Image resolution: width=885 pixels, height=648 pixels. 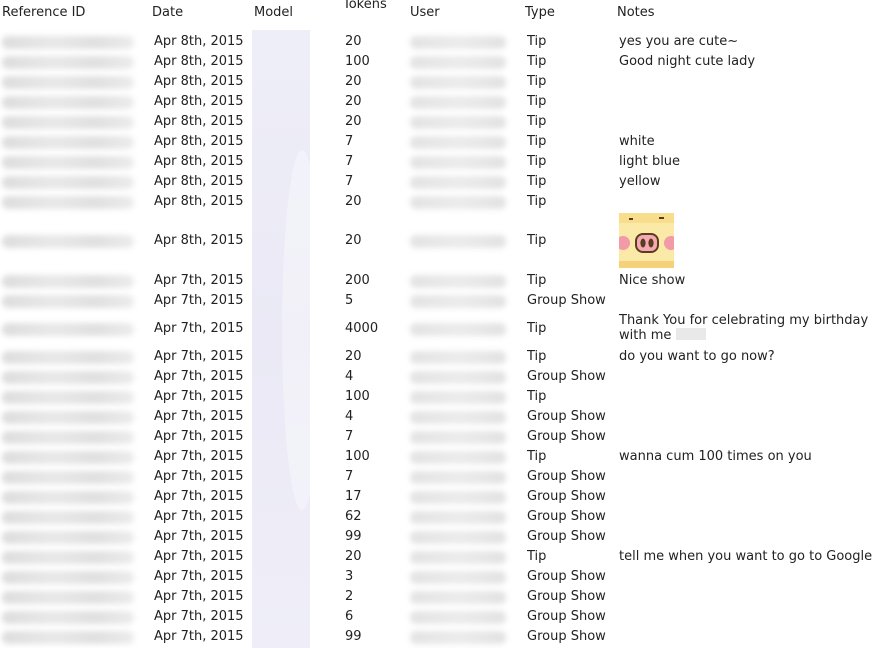 I want to click on header-model: Model, so click(x=274, y=12).